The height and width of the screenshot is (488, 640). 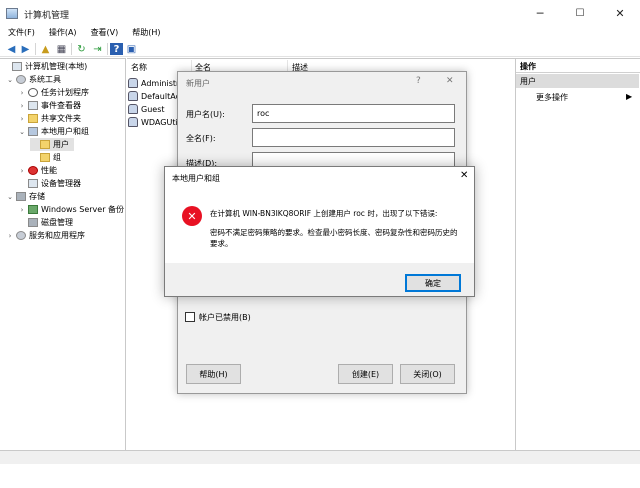 I want to click on tree-item-label: 存储, so click(x=37, y=196).